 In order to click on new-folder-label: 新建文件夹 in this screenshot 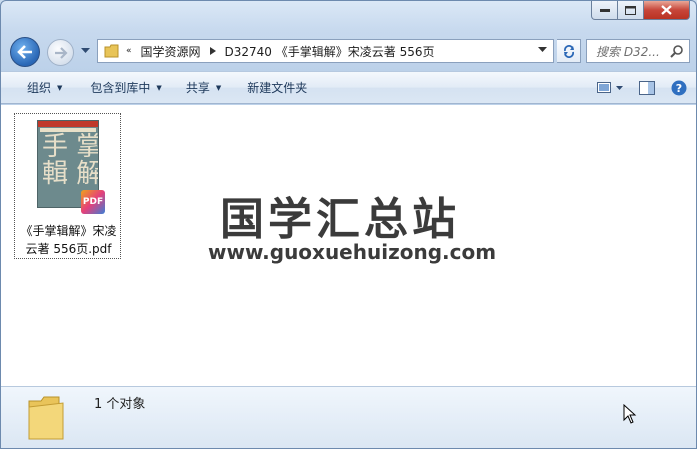, I will do `click(277, 88)`.